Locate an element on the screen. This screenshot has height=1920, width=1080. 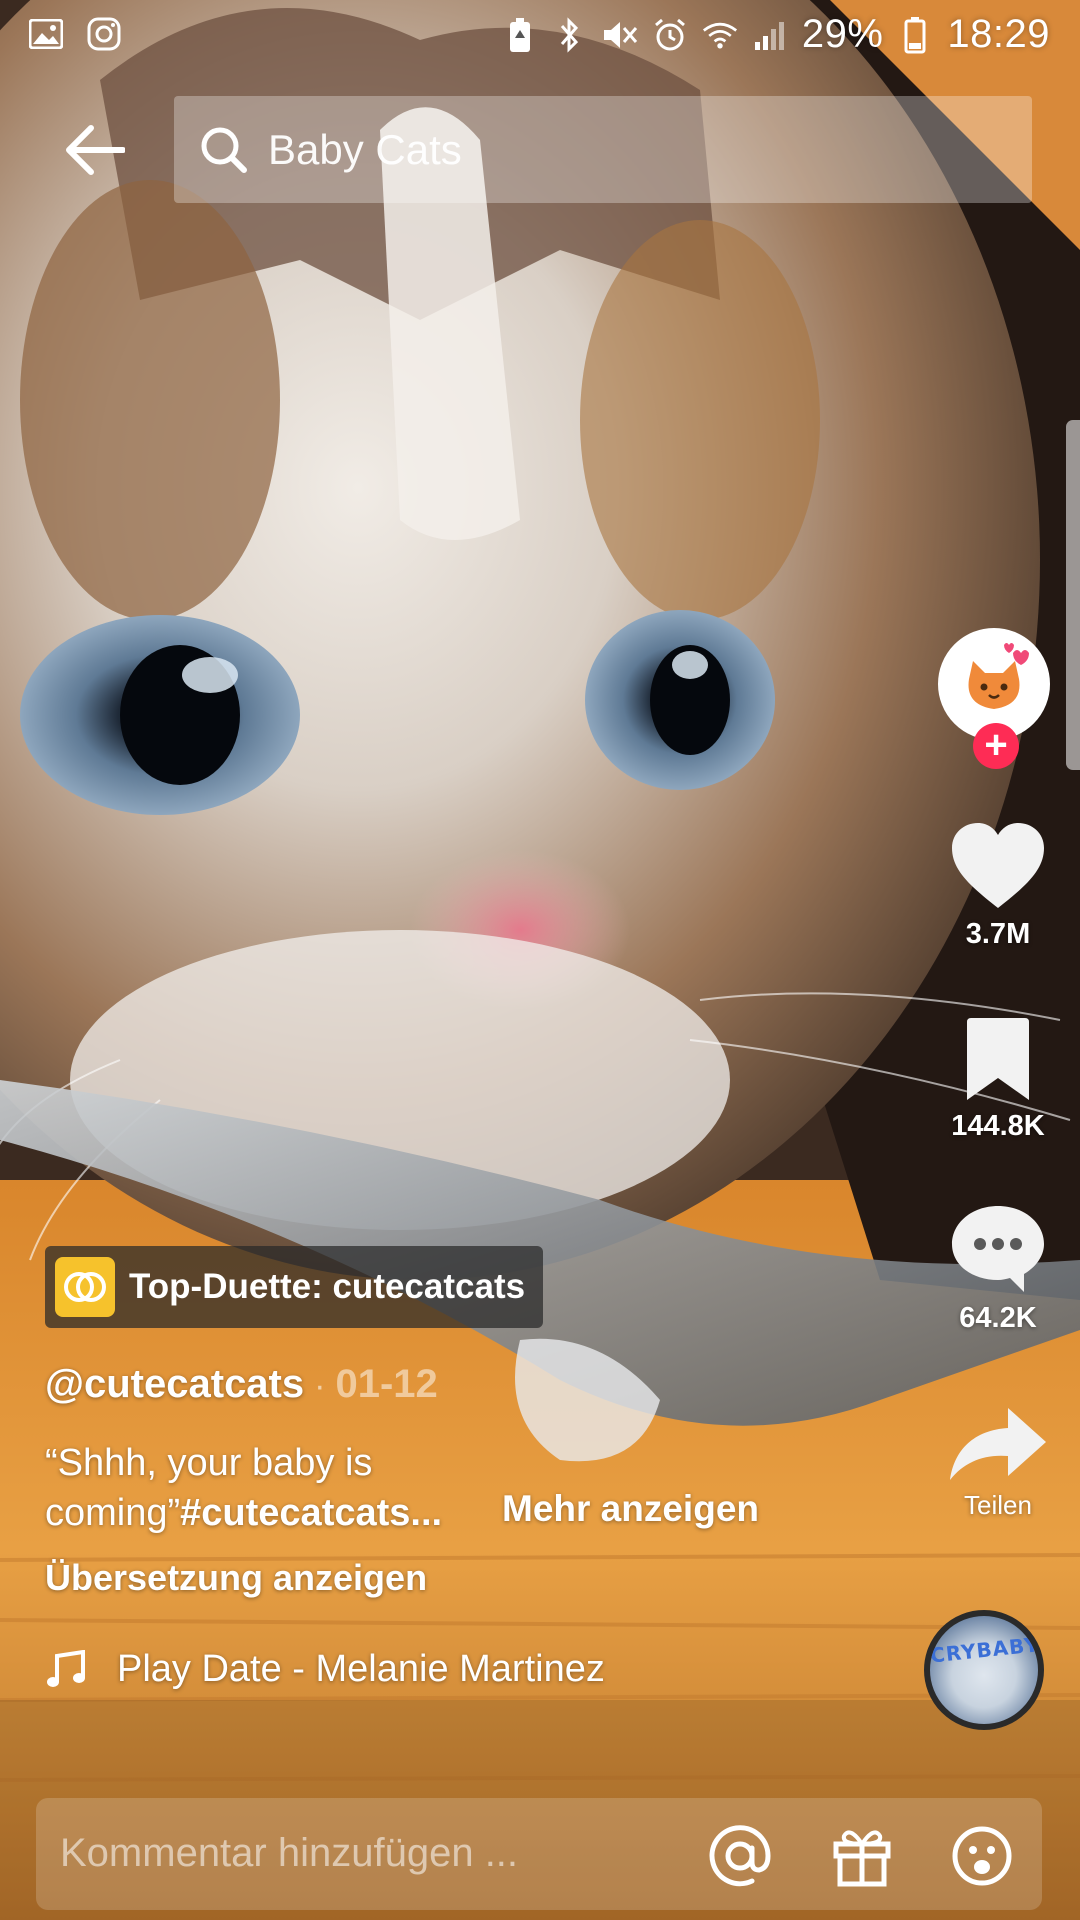
follow-button: + is located at coordinates (996, 746).